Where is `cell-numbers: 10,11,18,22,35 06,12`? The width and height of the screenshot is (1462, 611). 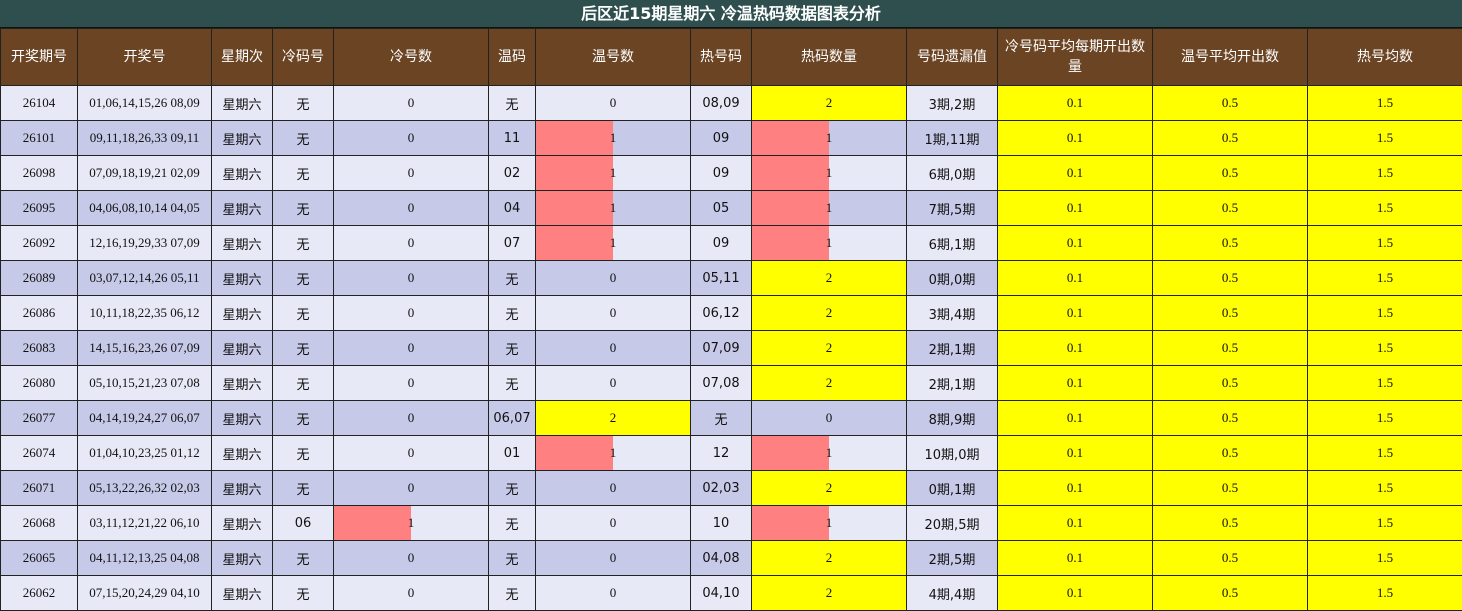
cell-numbers: 10,11,18,22,35 06,12 is located at coordinates (144, 313).